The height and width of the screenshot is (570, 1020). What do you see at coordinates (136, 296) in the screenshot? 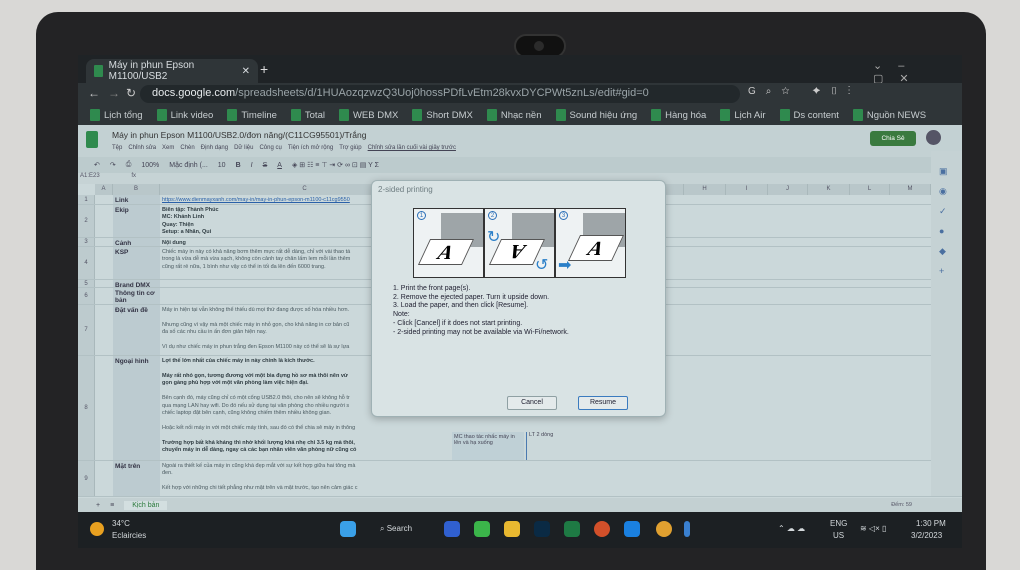
I see `cell-b: Thông tin cơ bản` at bounding box center [136, 296].